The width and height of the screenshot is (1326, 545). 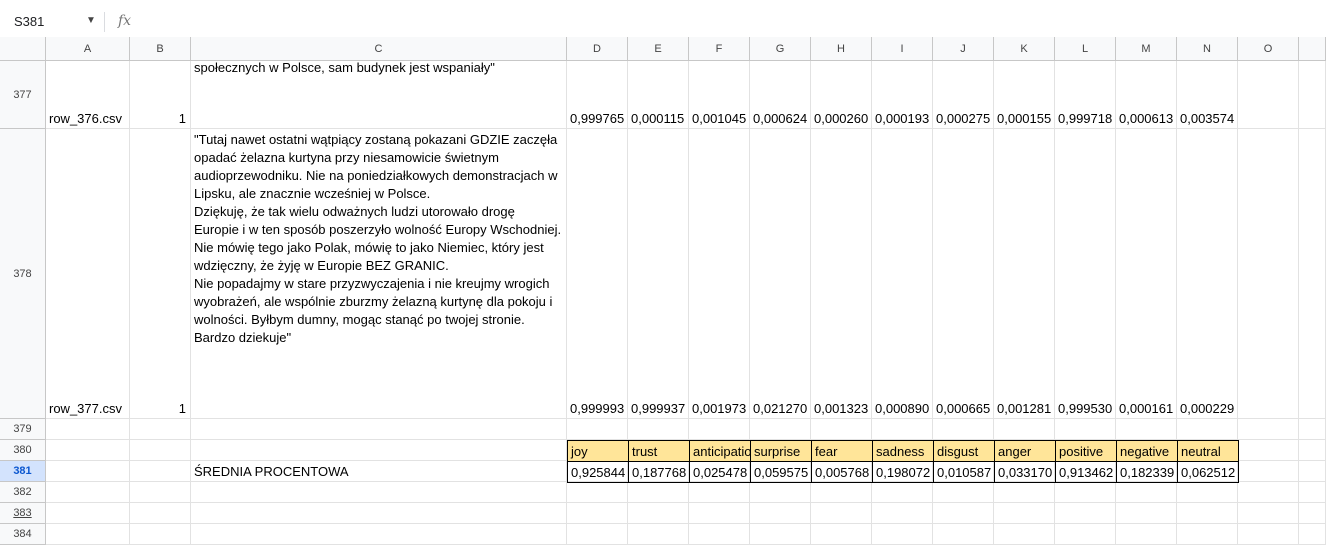 What do you see at coordinates (719, 49) in the screenshot?
I see `column-header-f: F` at bounding box center [719, 49].